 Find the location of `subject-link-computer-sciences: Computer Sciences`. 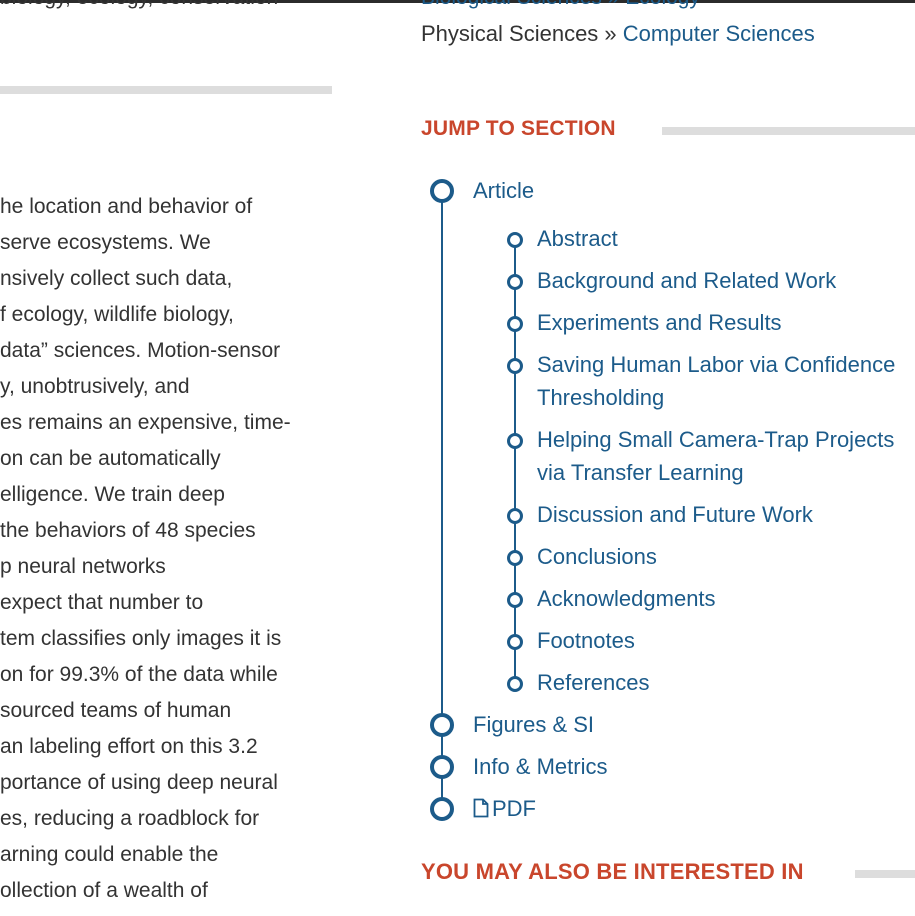

subject-link-computer-sciences: Computer Sciences is located at coordinates (719, 33).